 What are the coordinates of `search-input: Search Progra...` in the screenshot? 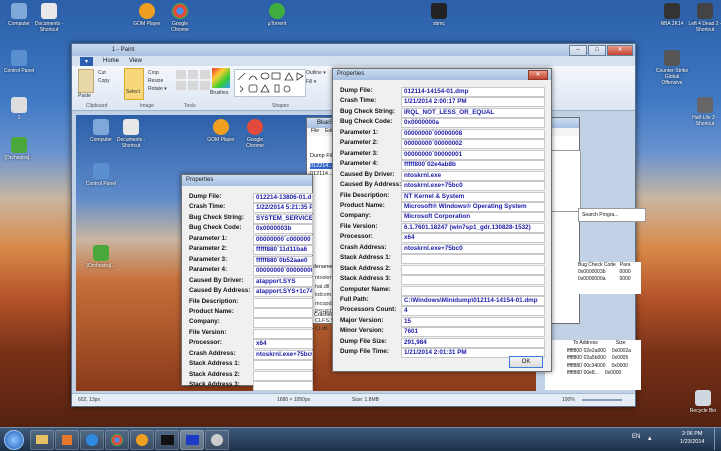 It's located at (612, 215).